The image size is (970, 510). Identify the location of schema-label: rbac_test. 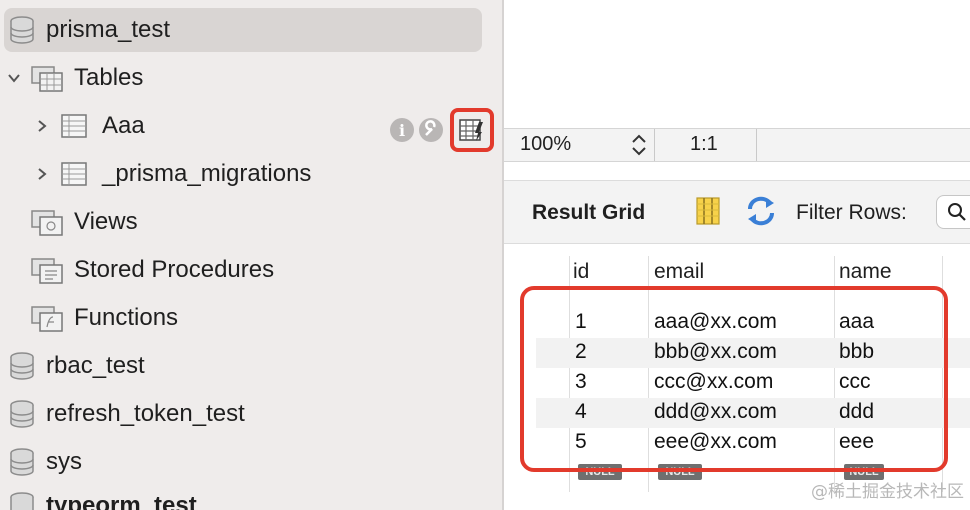
(95, 365).